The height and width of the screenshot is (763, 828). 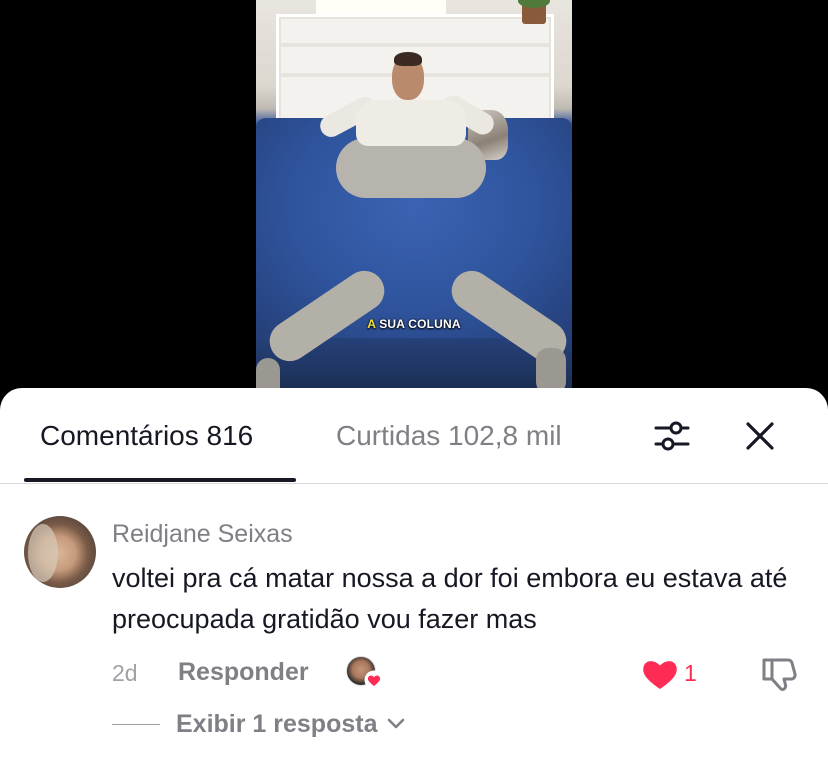 I want to click on person-foot-right, so click(x=551, y=368).